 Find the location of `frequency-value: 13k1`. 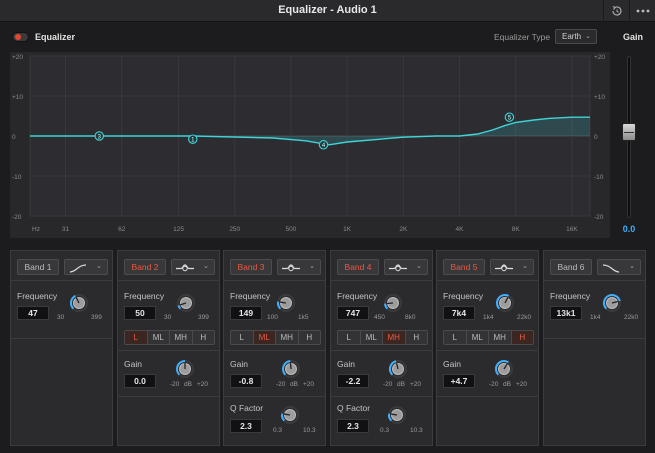

frequency-value: 13k1 is located at coordinates (566, 313).